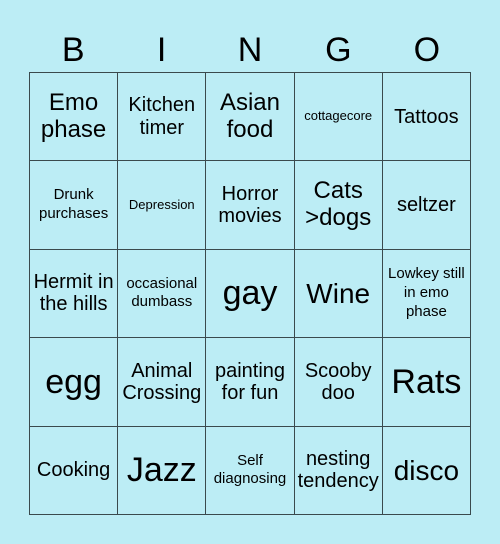 The image size is (500, 544). What do you see at coordinates (338, 470) in the screenshot?
I see `bingo-cell: nesting tendency` at bounding box center [338, 470].